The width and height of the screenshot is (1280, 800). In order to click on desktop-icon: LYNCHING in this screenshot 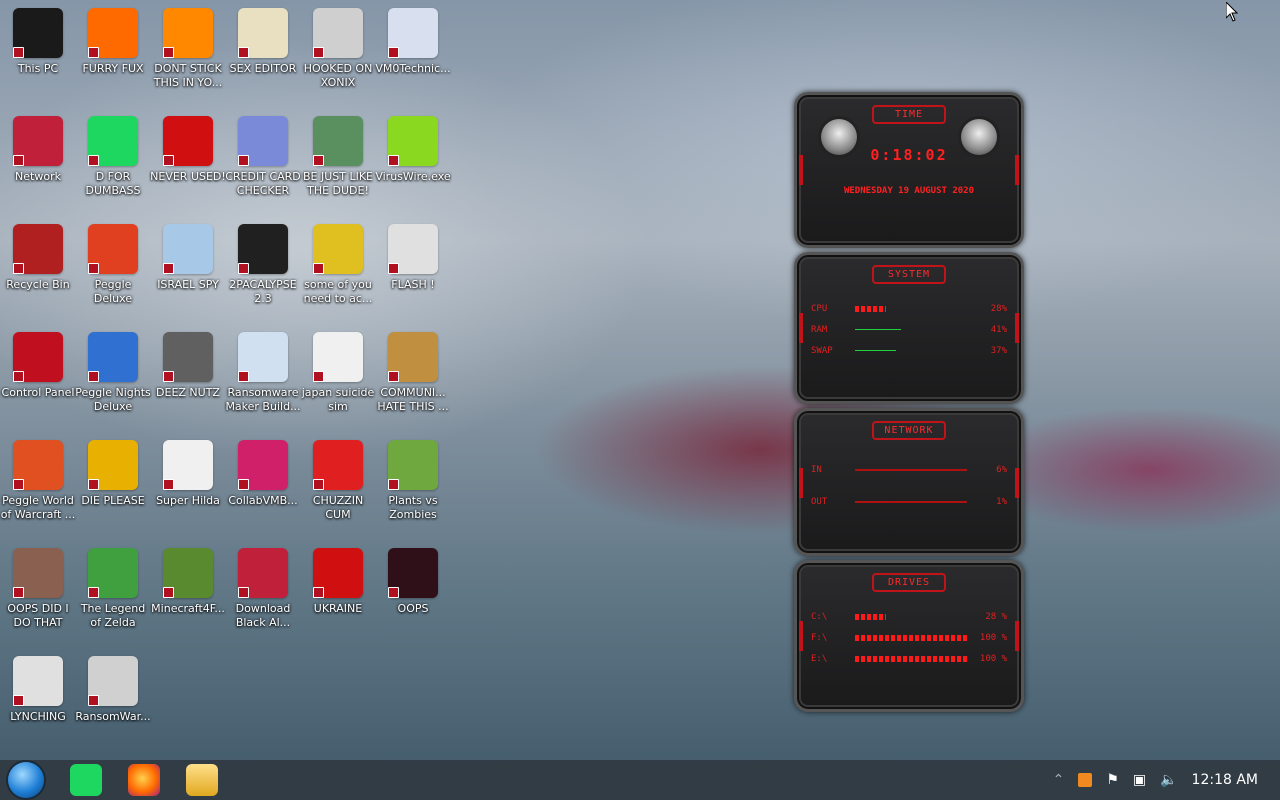, I will do `click(38, 690)`.